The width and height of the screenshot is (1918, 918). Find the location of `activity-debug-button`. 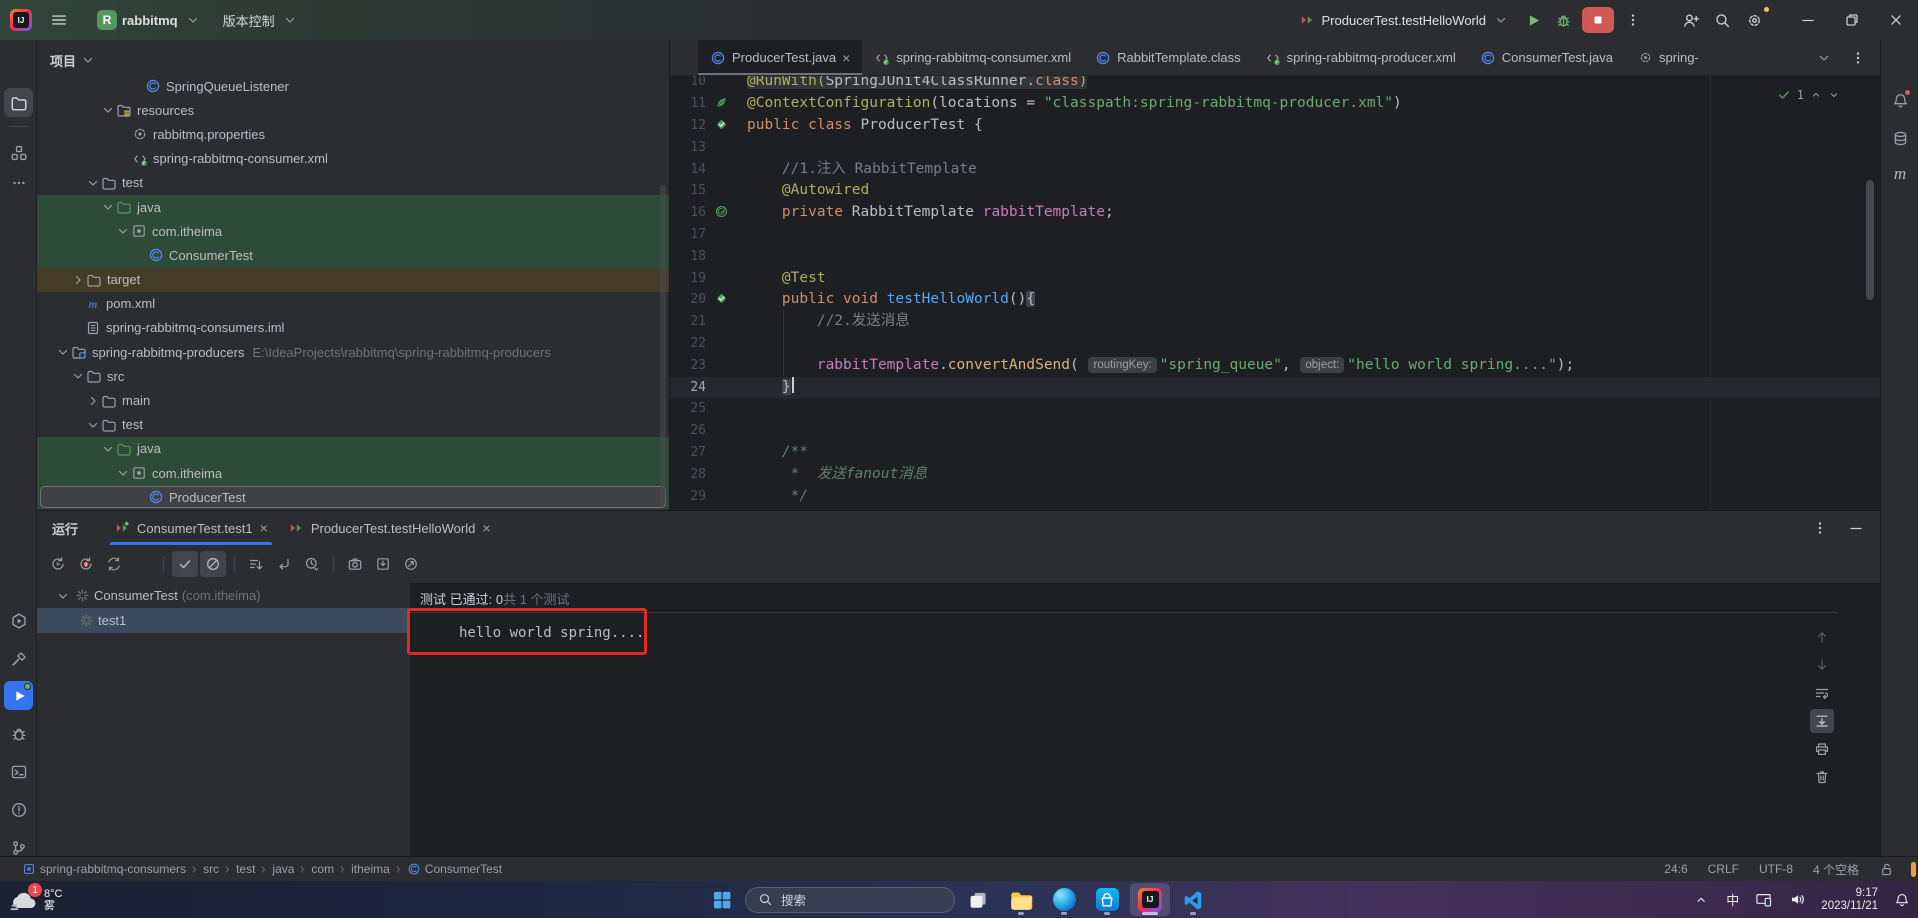

activity-debug-button is located at coordinates (18, 733).